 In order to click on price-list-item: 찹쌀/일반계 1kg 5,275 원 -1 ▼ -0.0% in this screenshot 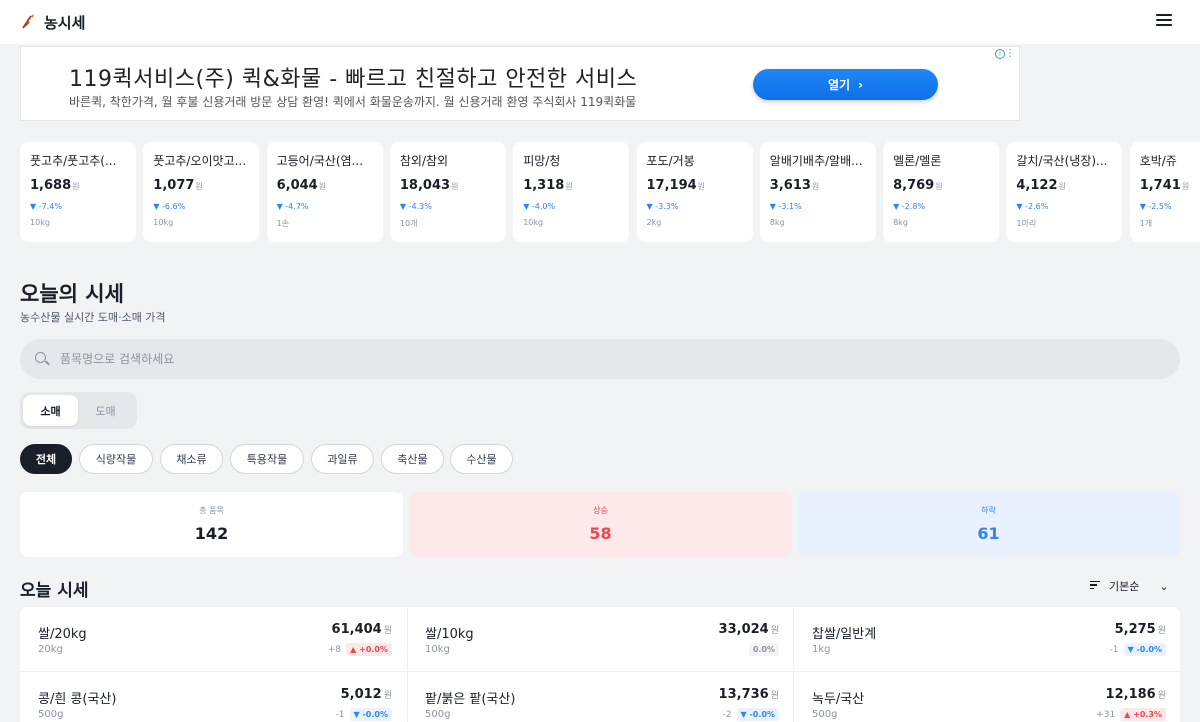, I will do `click(987, 639)`.